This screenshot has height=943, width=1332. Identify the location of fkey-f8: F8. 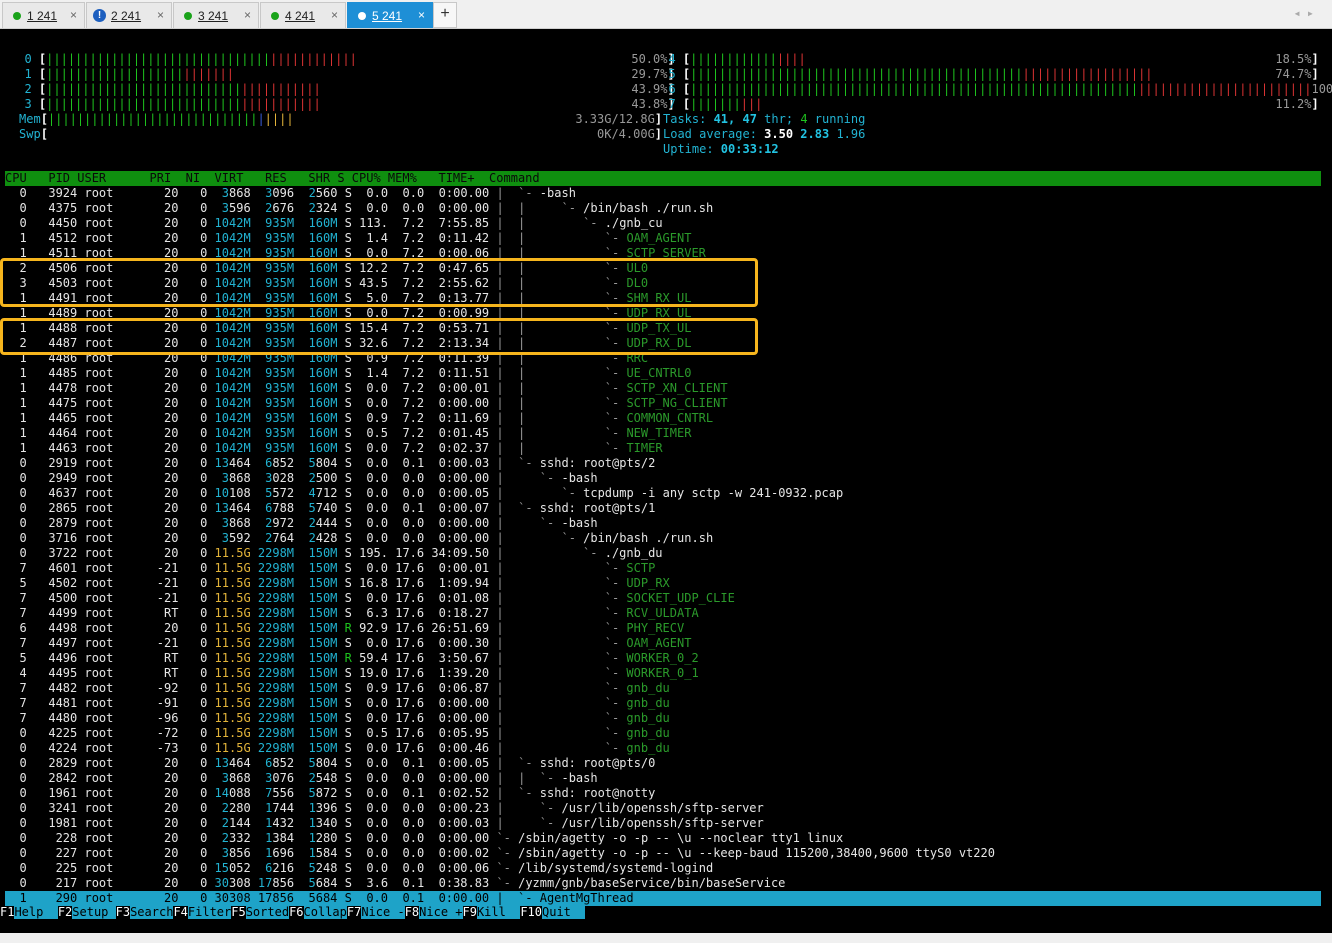
(412, 912).